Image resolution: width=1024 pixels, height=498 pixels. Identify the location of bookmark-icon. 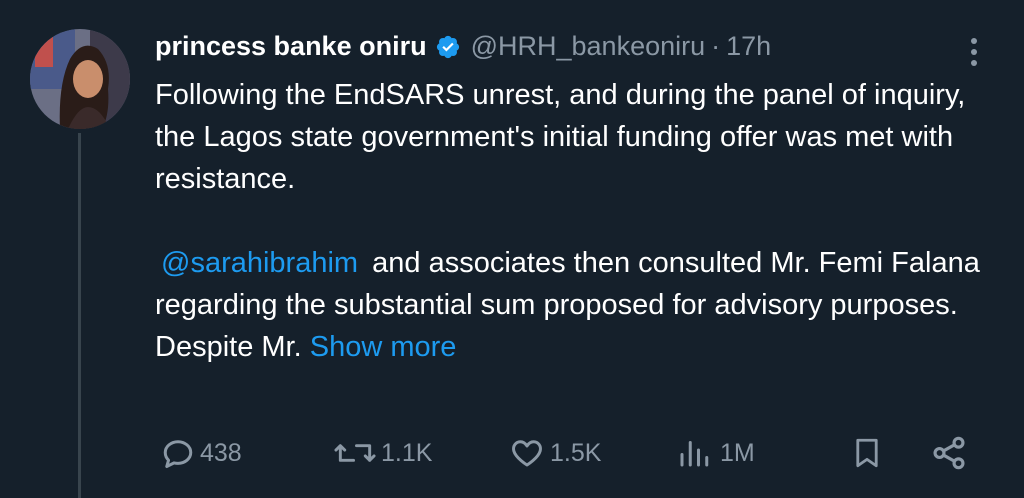
(867, 453).